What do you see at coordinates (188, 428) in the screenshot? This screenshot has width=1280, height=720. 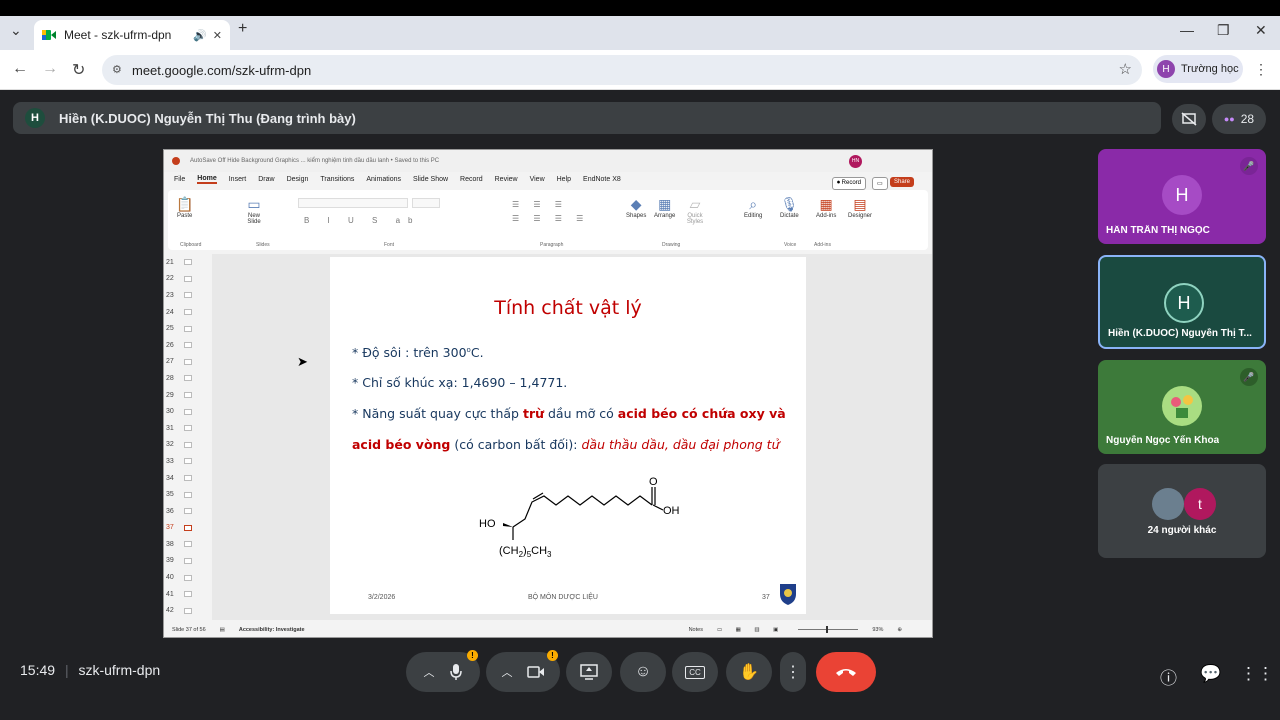 I see `slide-thumbnail: 31` at bounding box center [188, 428].